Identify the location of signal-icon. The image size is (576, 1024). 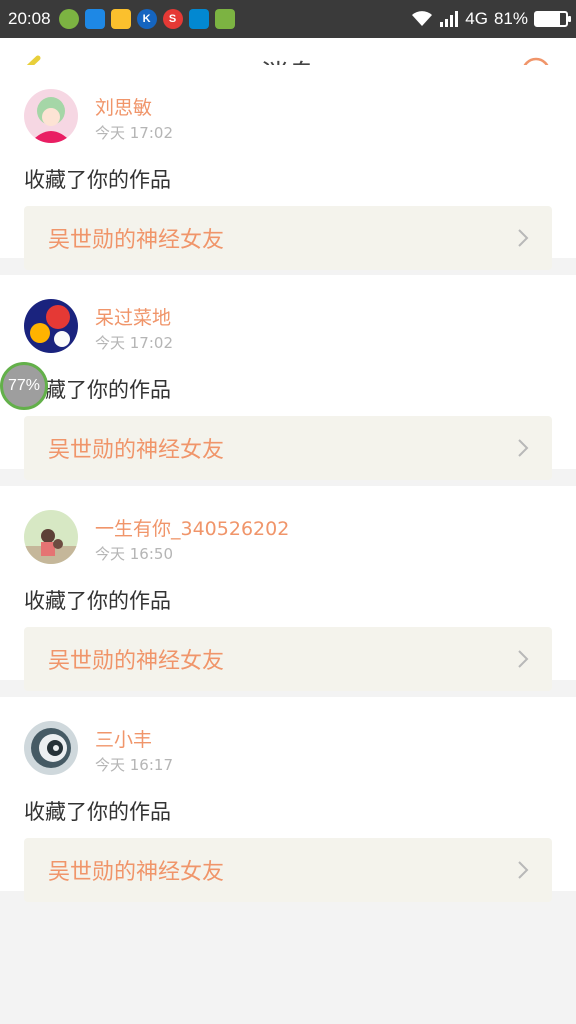
(449, 19).